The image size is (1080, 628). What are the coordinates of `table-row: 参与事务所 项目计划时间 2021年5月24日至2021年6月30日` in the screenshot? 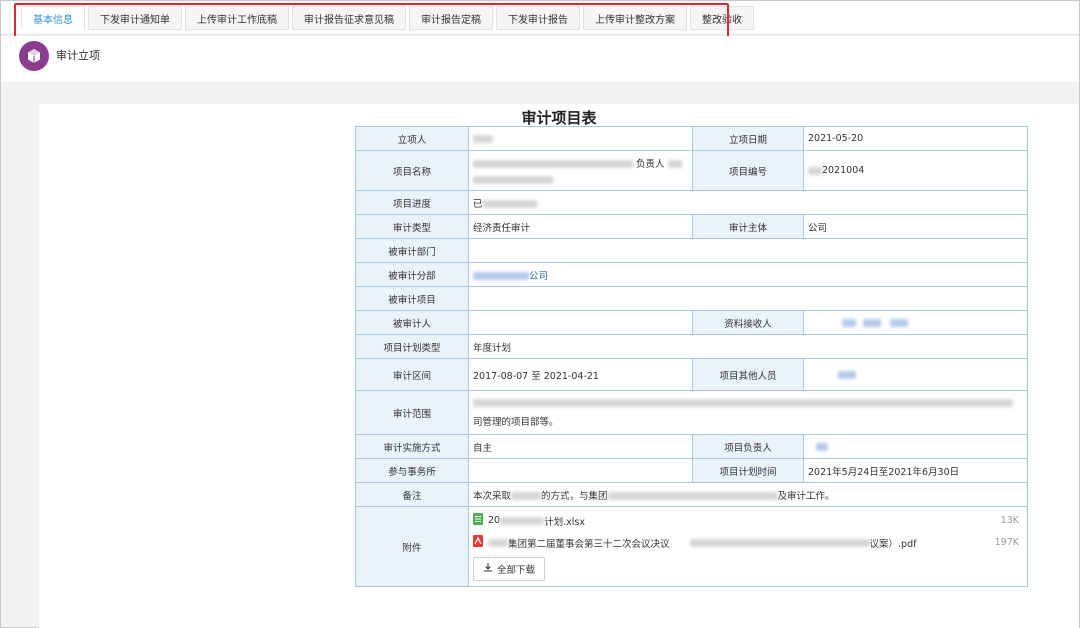 It's located at (691, 470).